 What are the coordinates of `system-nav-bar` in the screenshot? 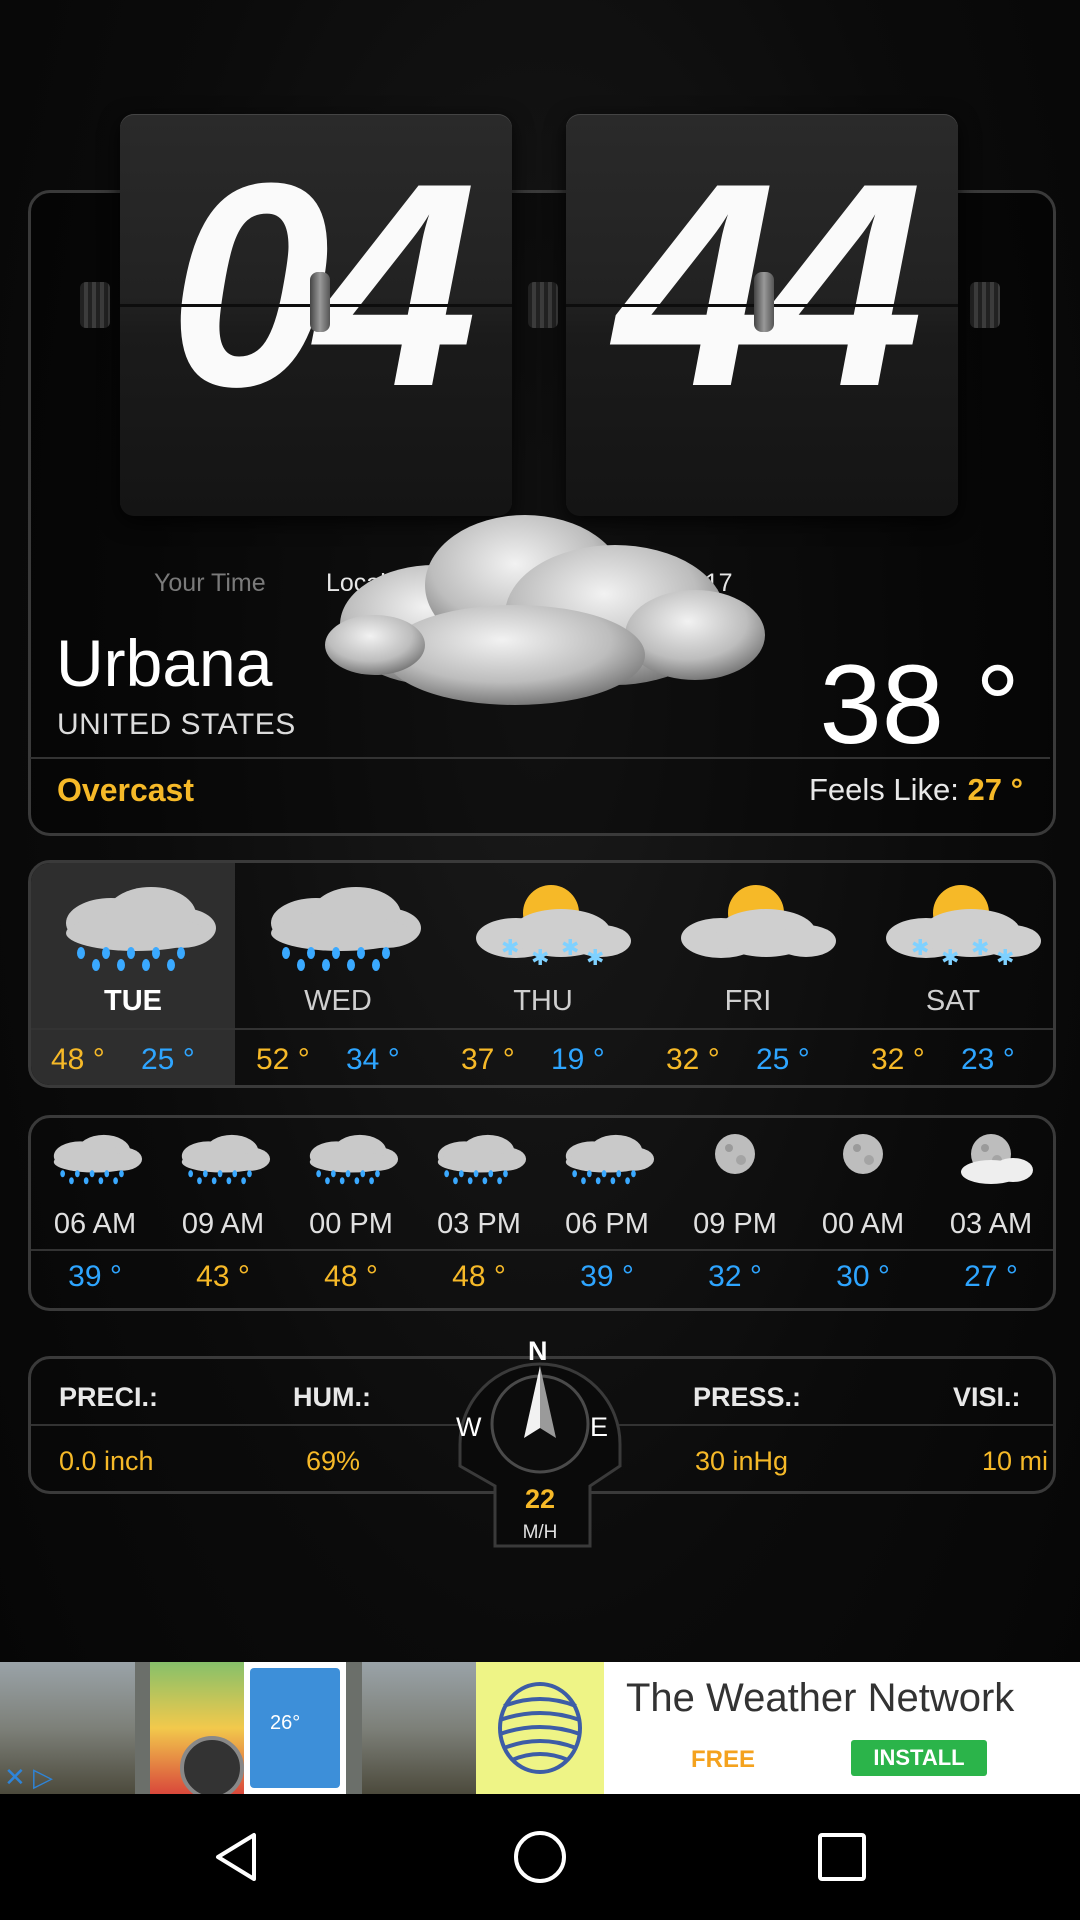 It's located at (540, 1857).